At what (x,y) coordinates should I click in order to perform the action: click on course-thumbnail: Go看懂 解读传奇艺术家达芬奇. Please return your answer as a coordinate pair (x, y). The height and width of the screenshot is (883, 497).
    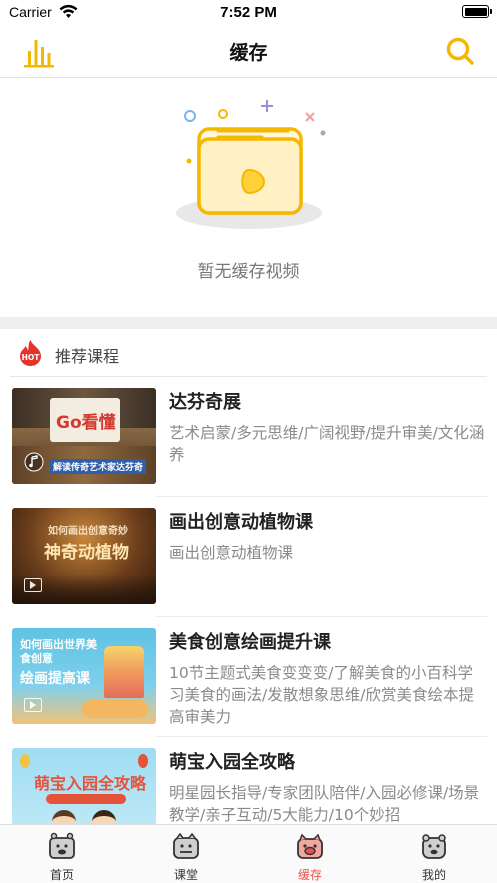
    Looking at the image, I should click on (84, 436).